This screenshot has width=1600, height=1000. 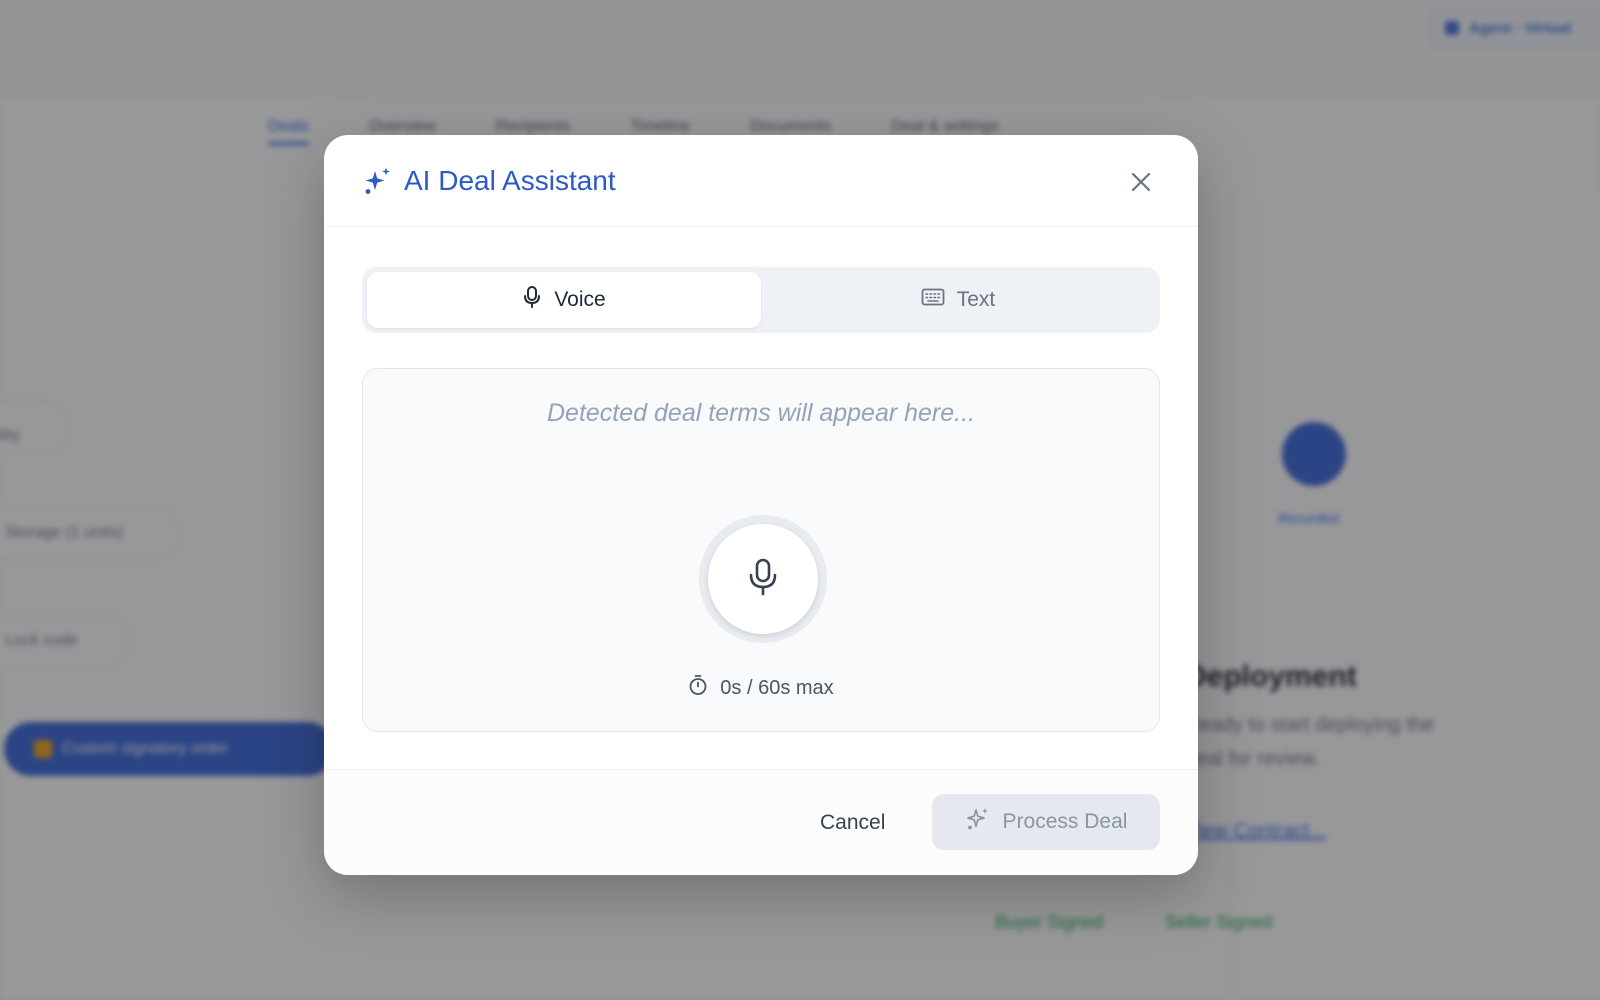 I want to click on record-progress-ring, so click(x=763, y=579).